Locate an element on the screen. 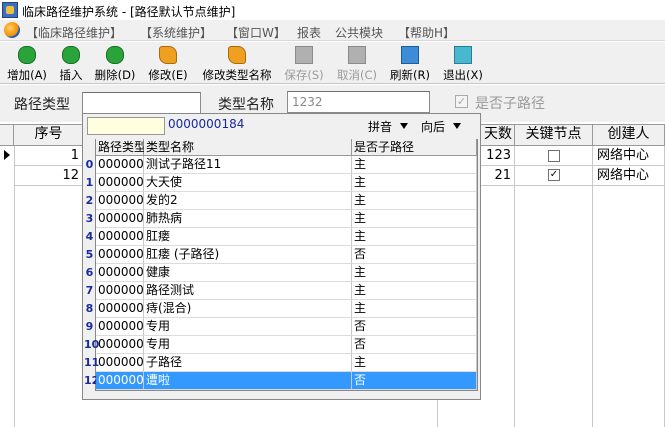 The width and height of the screenshot is (665, 427). cancel-button: 取消(C) is located at coordinates (357, 63).